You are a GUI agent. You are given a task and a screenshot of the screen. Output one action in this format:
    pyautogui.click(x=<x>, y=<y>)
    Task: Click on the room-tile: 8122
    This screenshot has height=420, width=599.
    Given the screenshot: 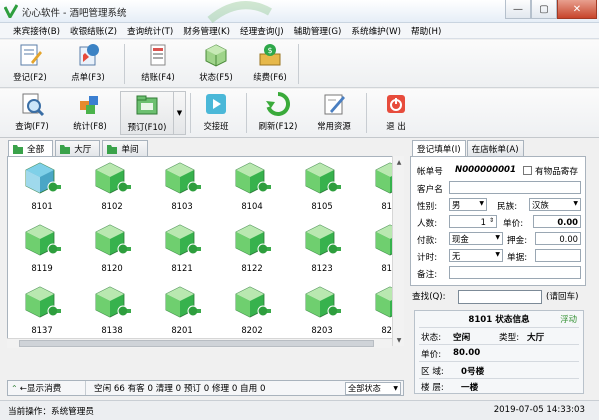 What is the action you would take?
    pyautogui.click(x=252, y=251)
    